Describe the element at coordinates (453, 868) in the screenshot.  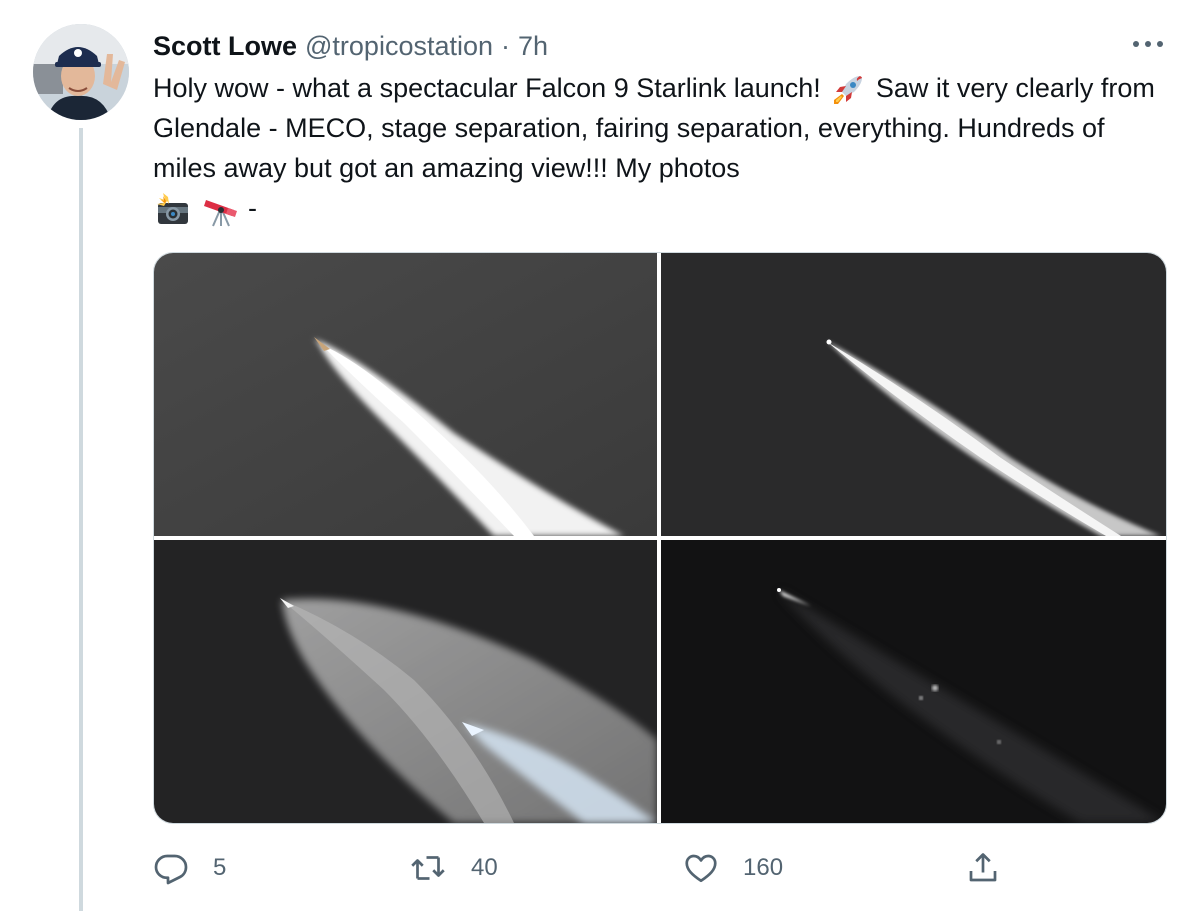
I see `retweet-button: 40` at that location.